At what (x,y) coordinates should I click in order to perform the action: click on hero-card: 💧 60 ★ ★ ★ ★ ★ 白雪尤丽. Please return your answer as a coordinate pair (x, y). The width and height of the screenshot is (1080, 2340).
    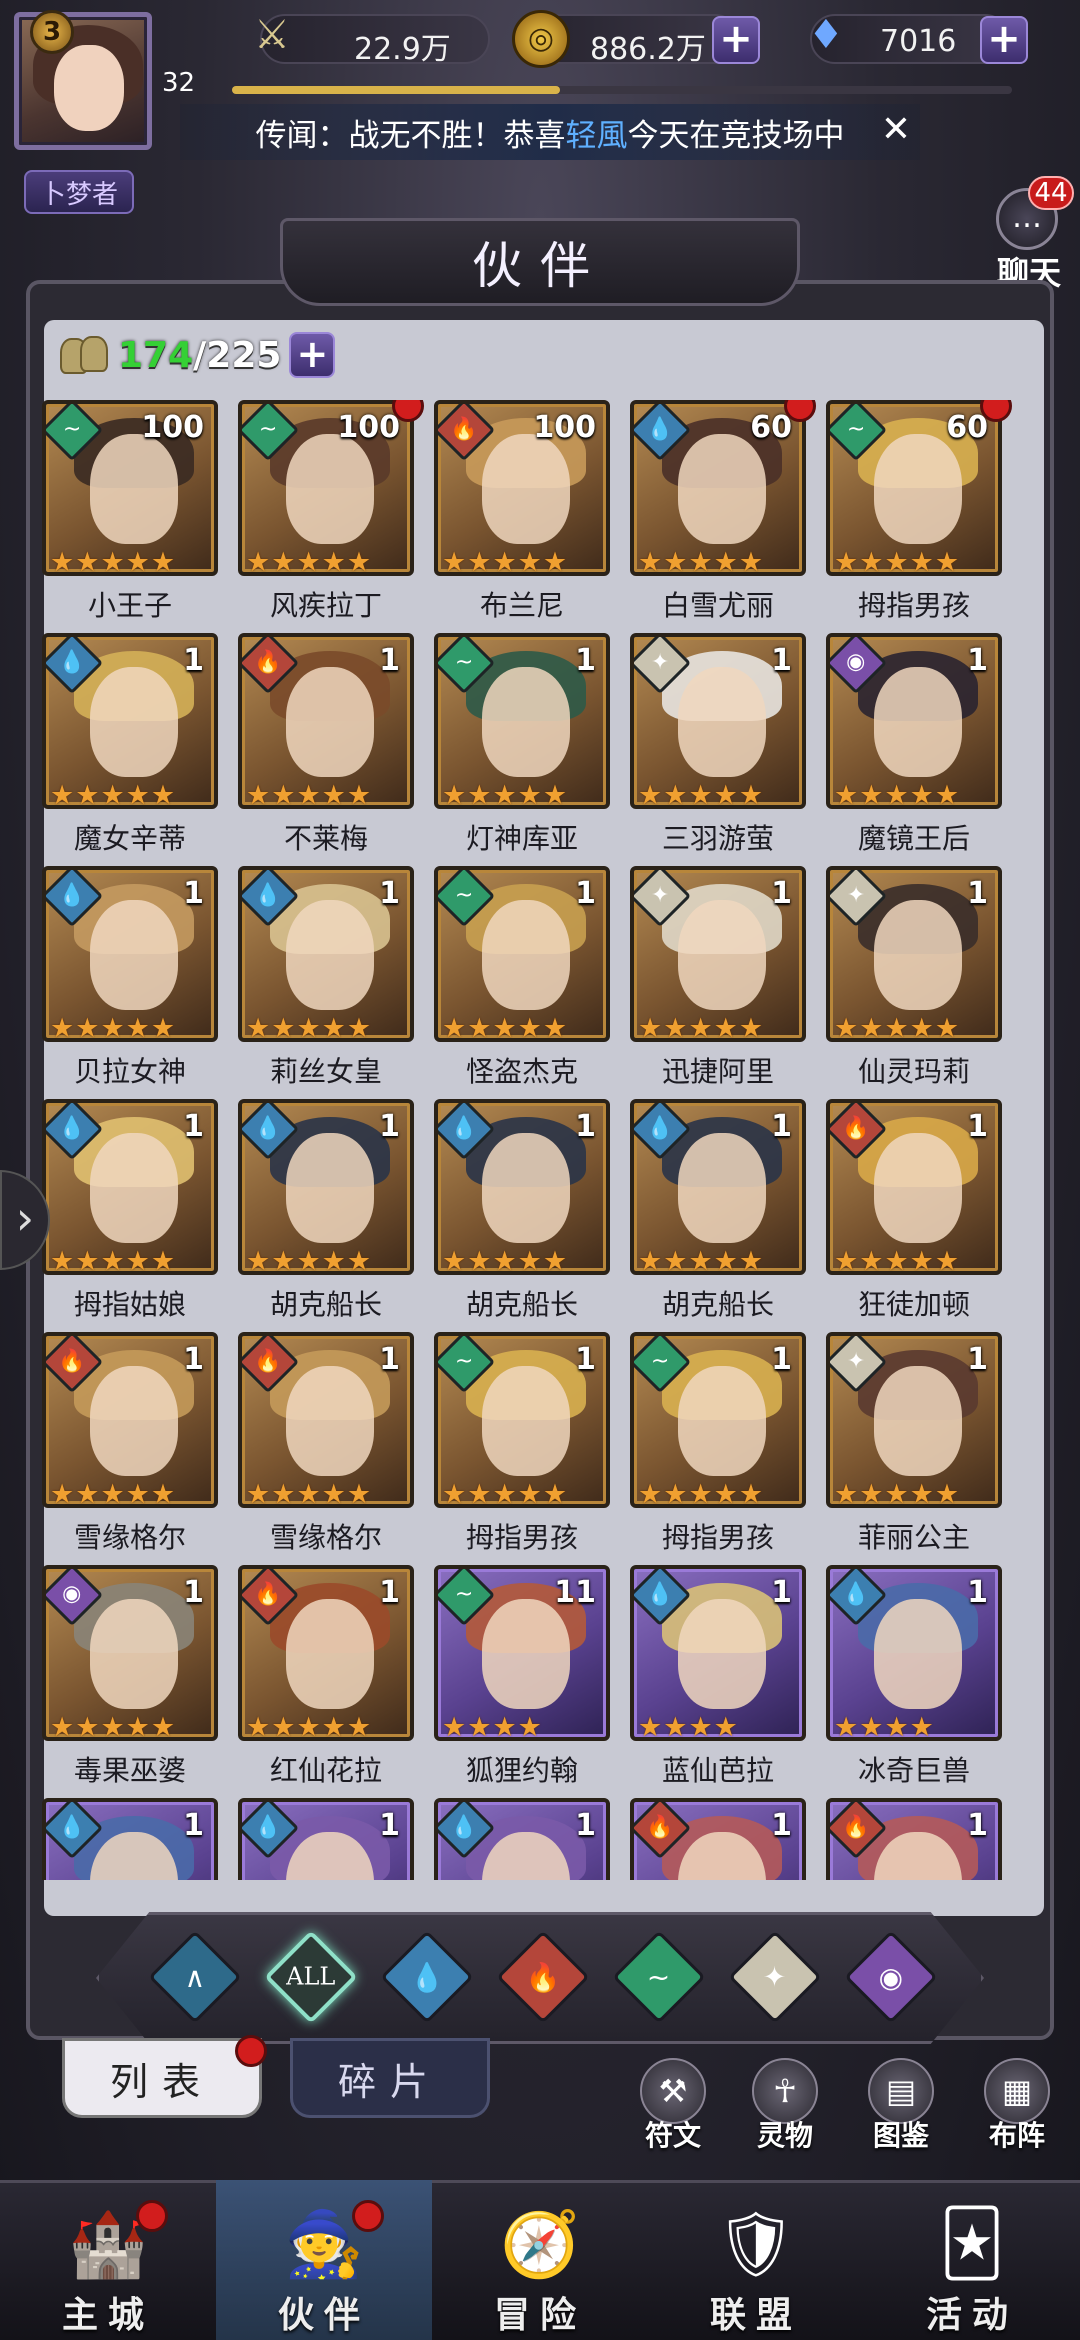
    Looking at the image, I should click on (723, 516).